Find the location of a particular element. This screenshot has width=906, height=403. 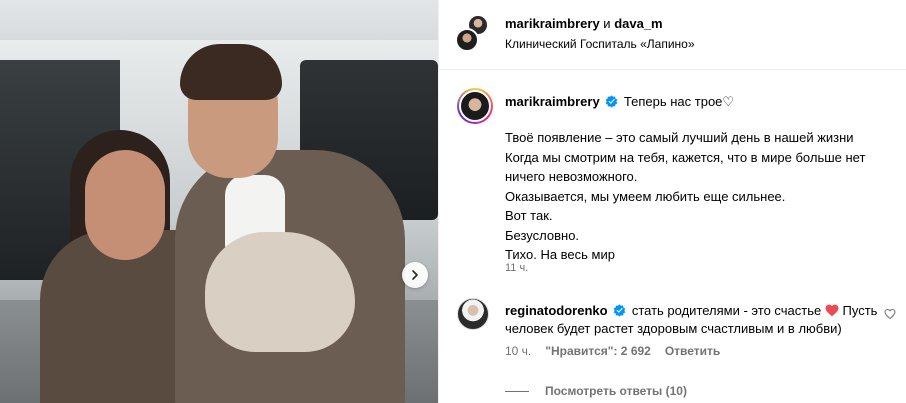

next-photo-button is located at coordinates (415, 275).